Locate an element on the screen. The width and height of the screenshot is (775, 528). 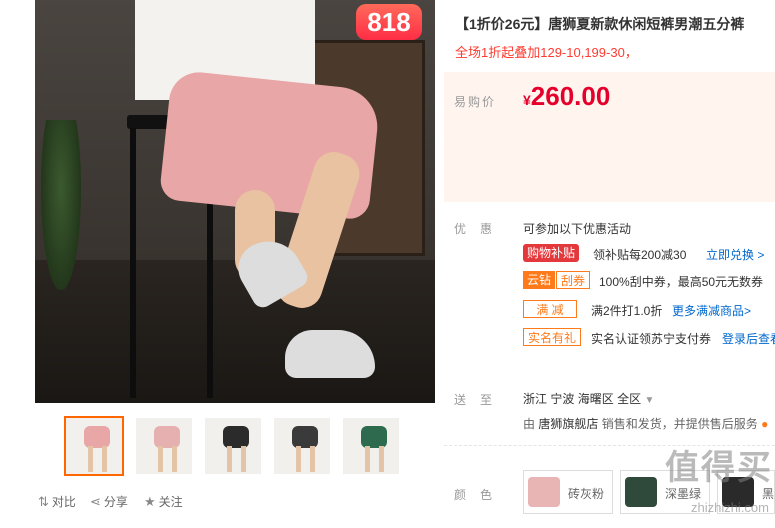
share-button: ⋖ 分享 is located at coordinates (109, 502).